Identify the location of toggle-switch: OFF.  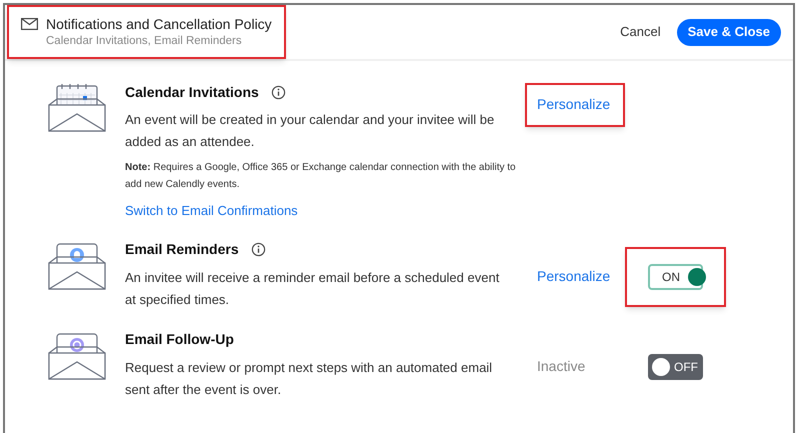
(675, 367).